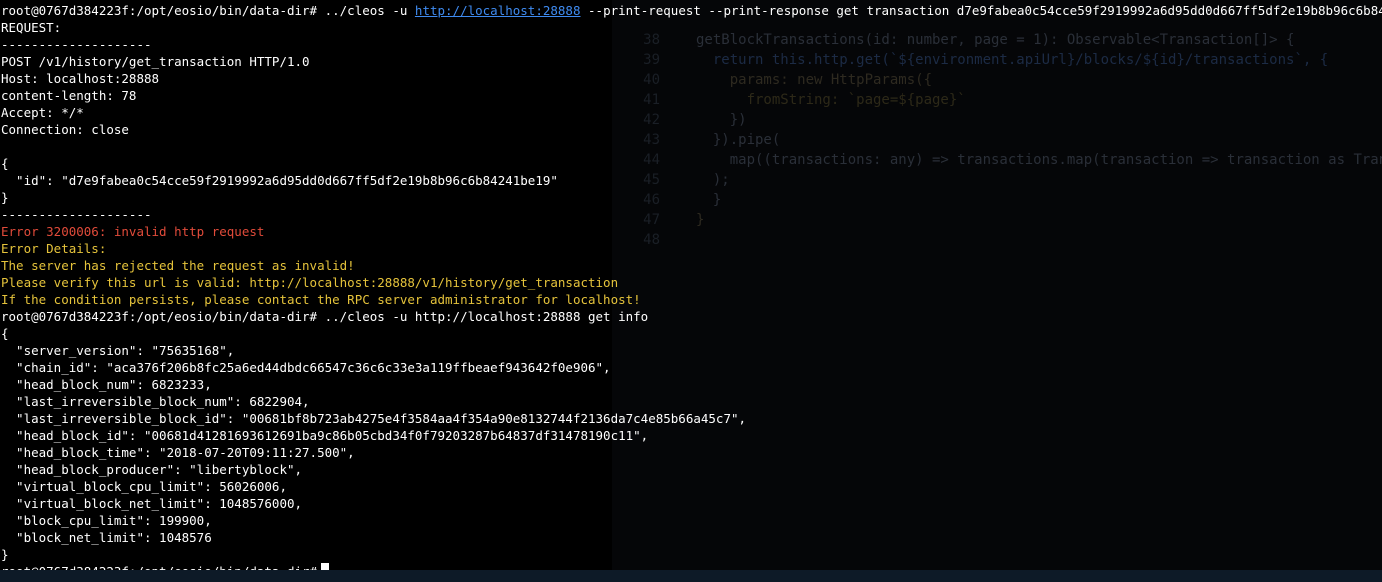 This screenshot has height=582, width=1382. I want to click on info-output-line: "last_irreversible_block_num": 6822904,, so click(155, 401).